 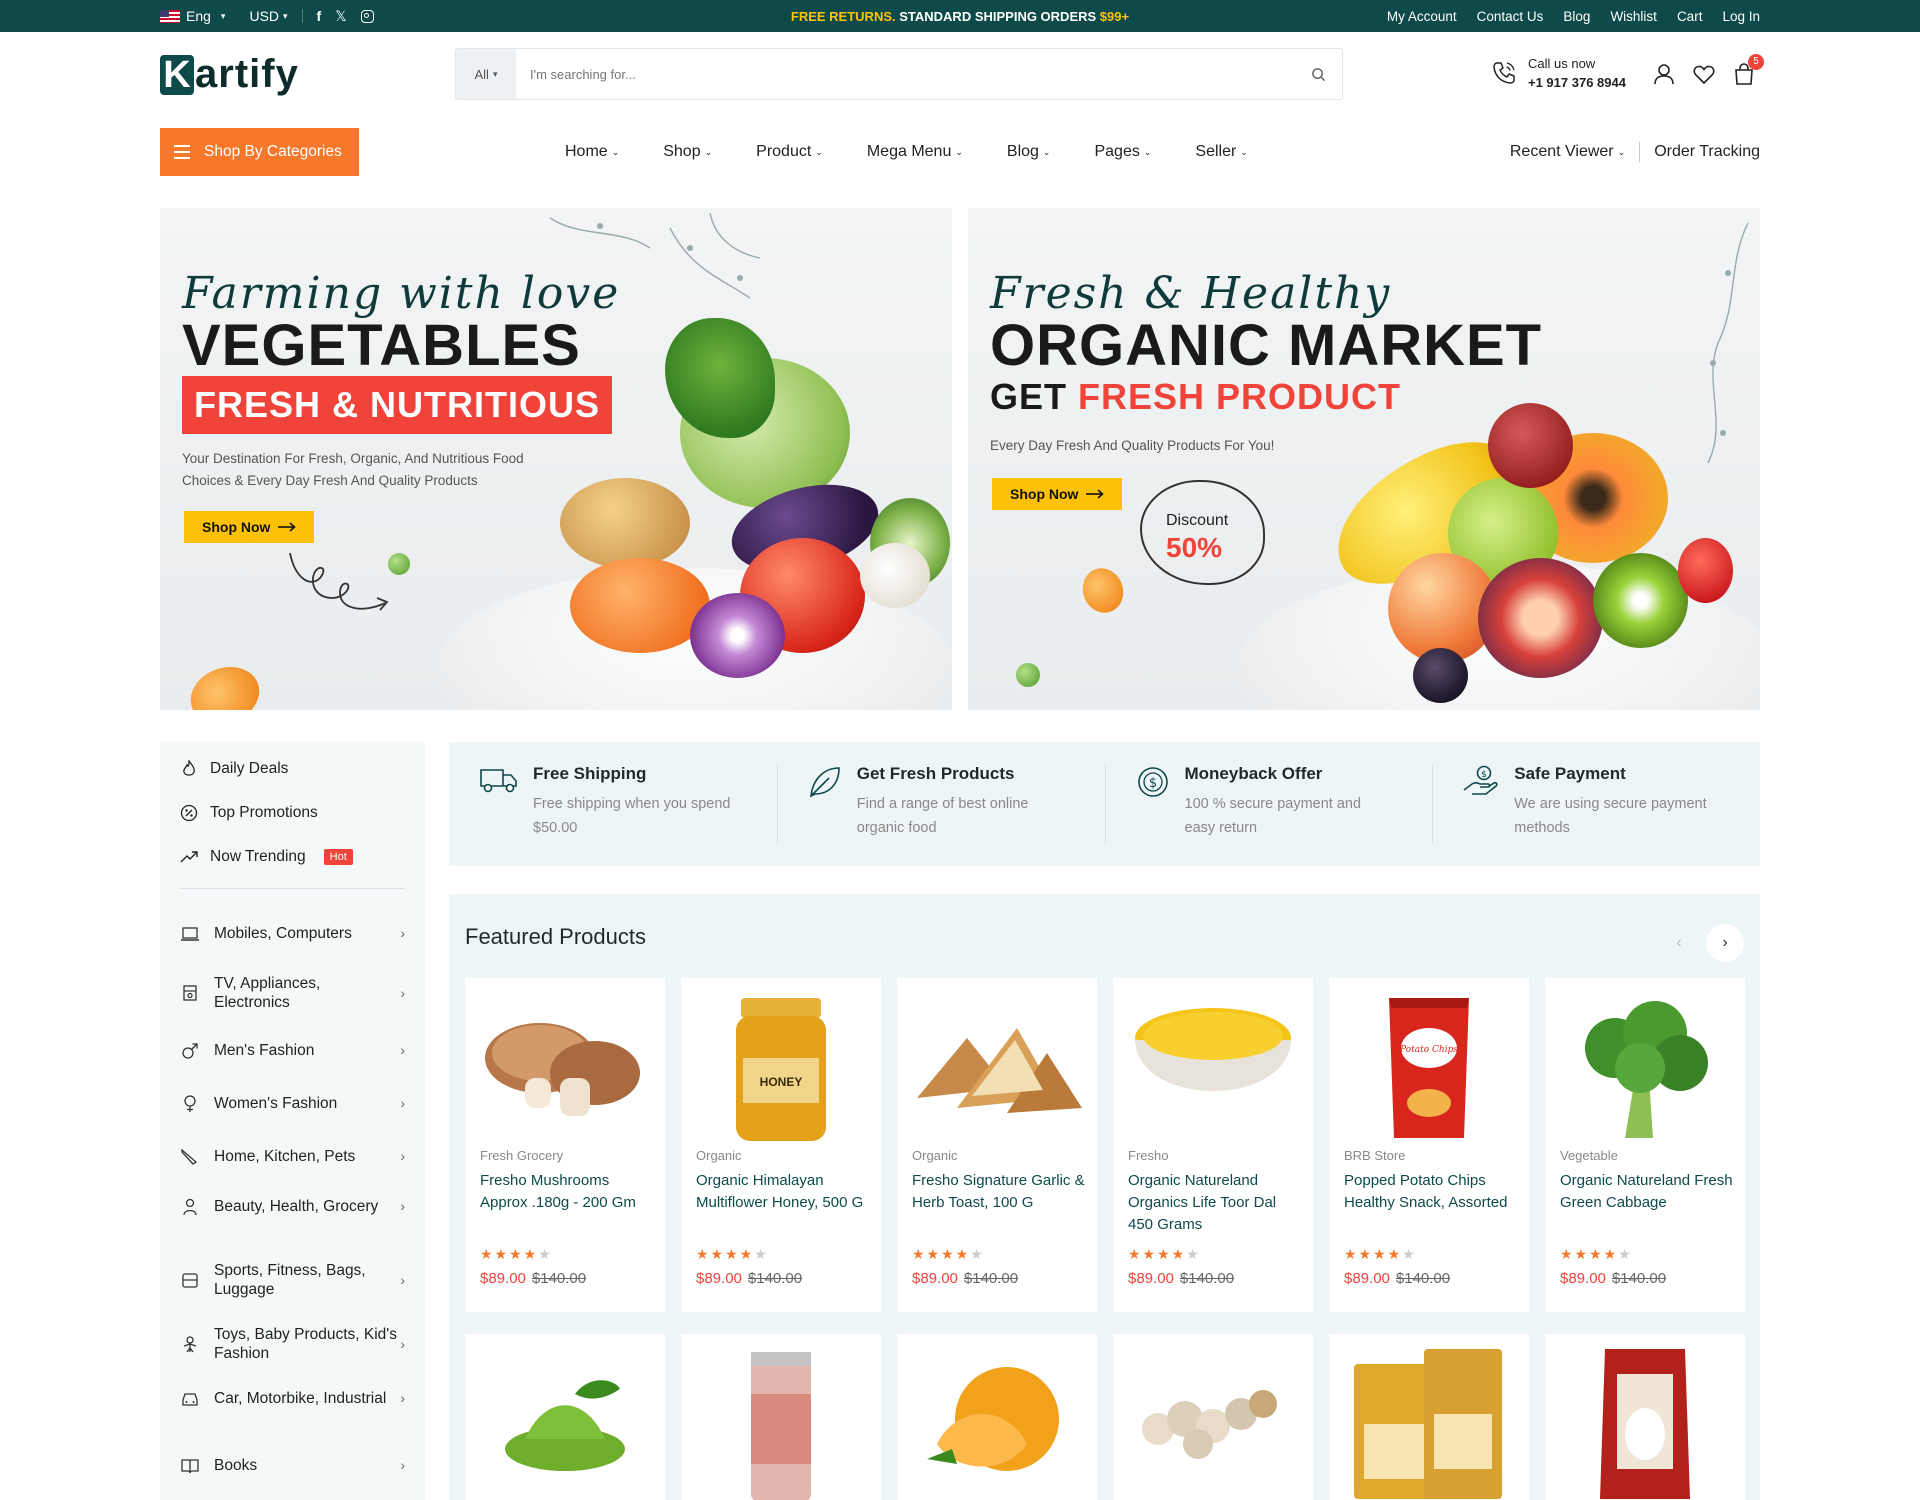 I want to click on login-link: Log In, so click(x=1741, y=16).